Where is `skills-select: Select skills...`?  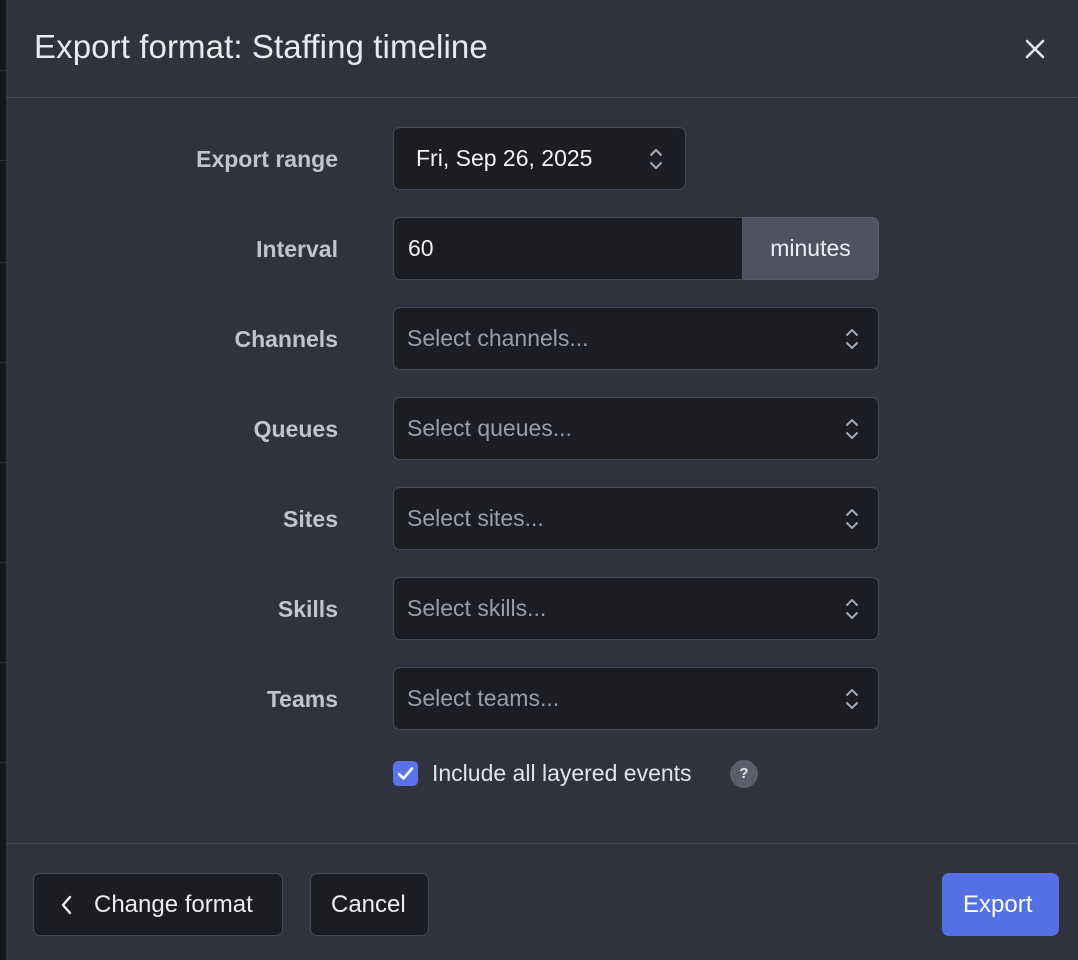
skills-select: Select skills... is located at coordinates (636, 608).